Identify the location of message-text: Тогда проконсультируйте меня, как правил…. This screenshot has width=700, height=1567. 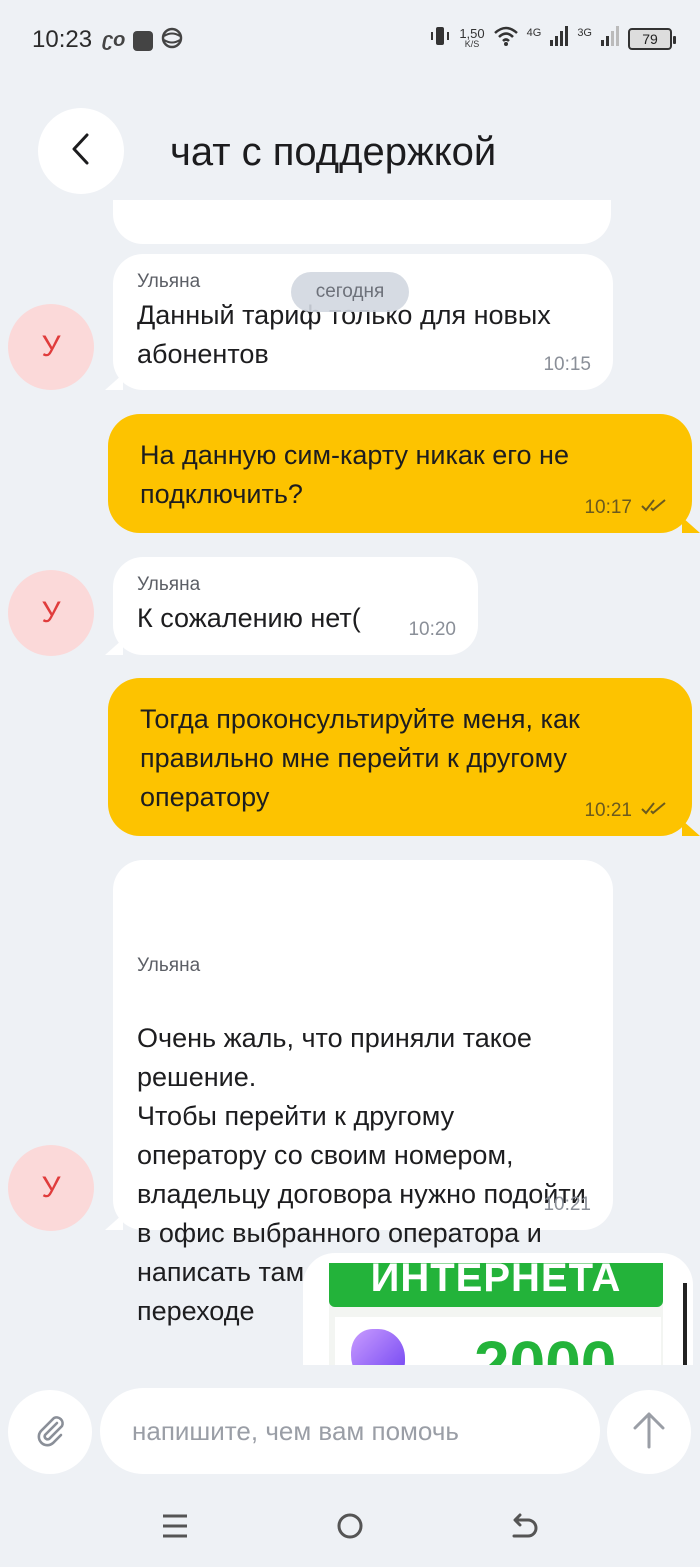
(360, 758).